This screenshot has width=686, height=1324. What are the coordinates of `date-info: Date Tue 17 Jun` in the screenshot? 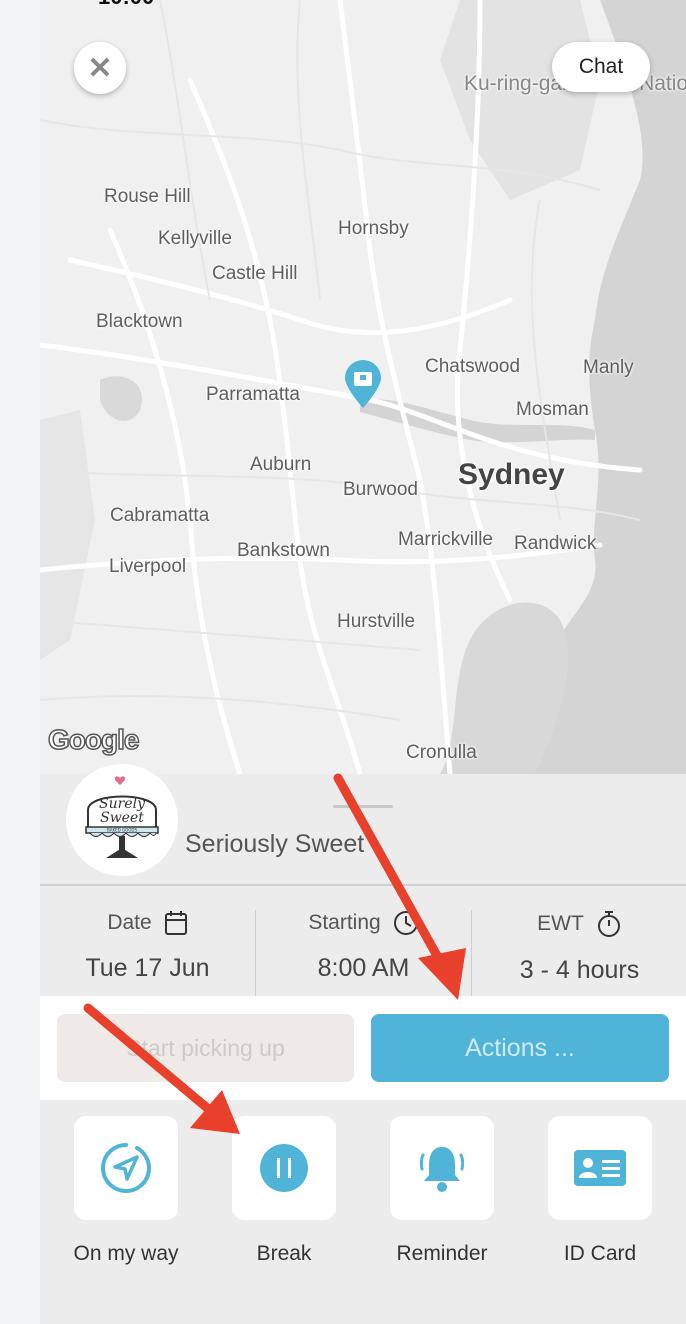 It's located at (147, 955).